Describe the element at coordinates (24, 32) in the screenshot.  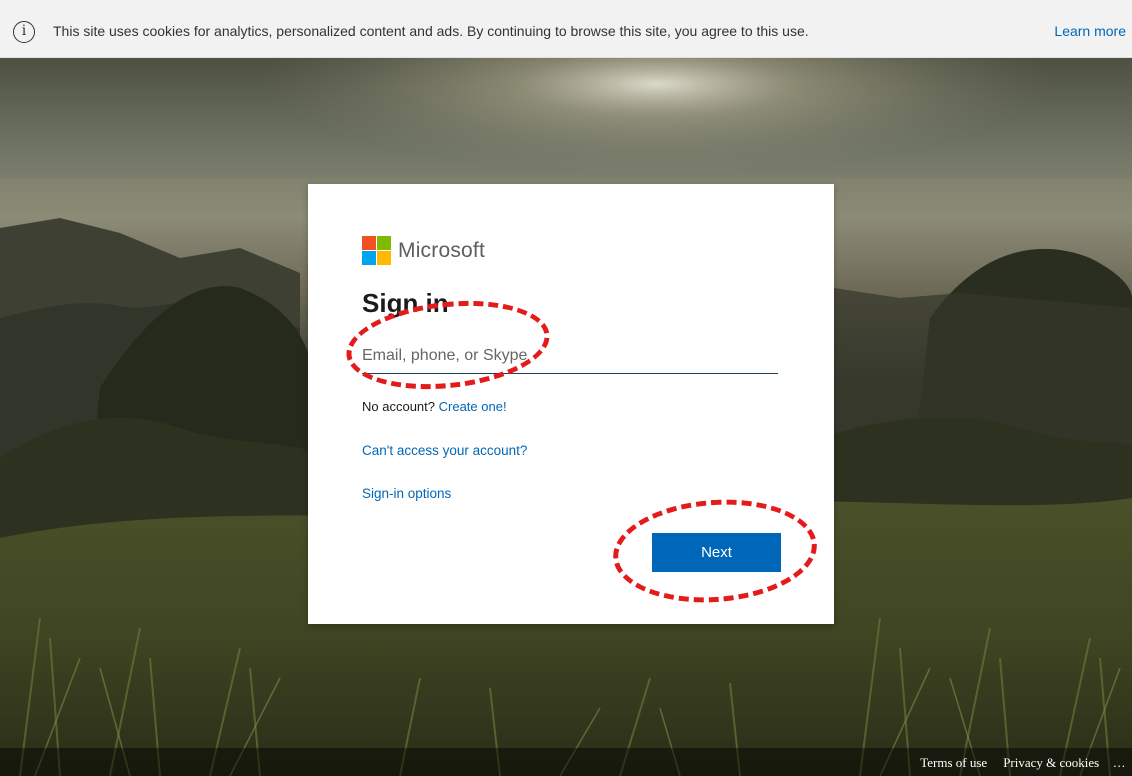
I see `info-icon: i` at that location.